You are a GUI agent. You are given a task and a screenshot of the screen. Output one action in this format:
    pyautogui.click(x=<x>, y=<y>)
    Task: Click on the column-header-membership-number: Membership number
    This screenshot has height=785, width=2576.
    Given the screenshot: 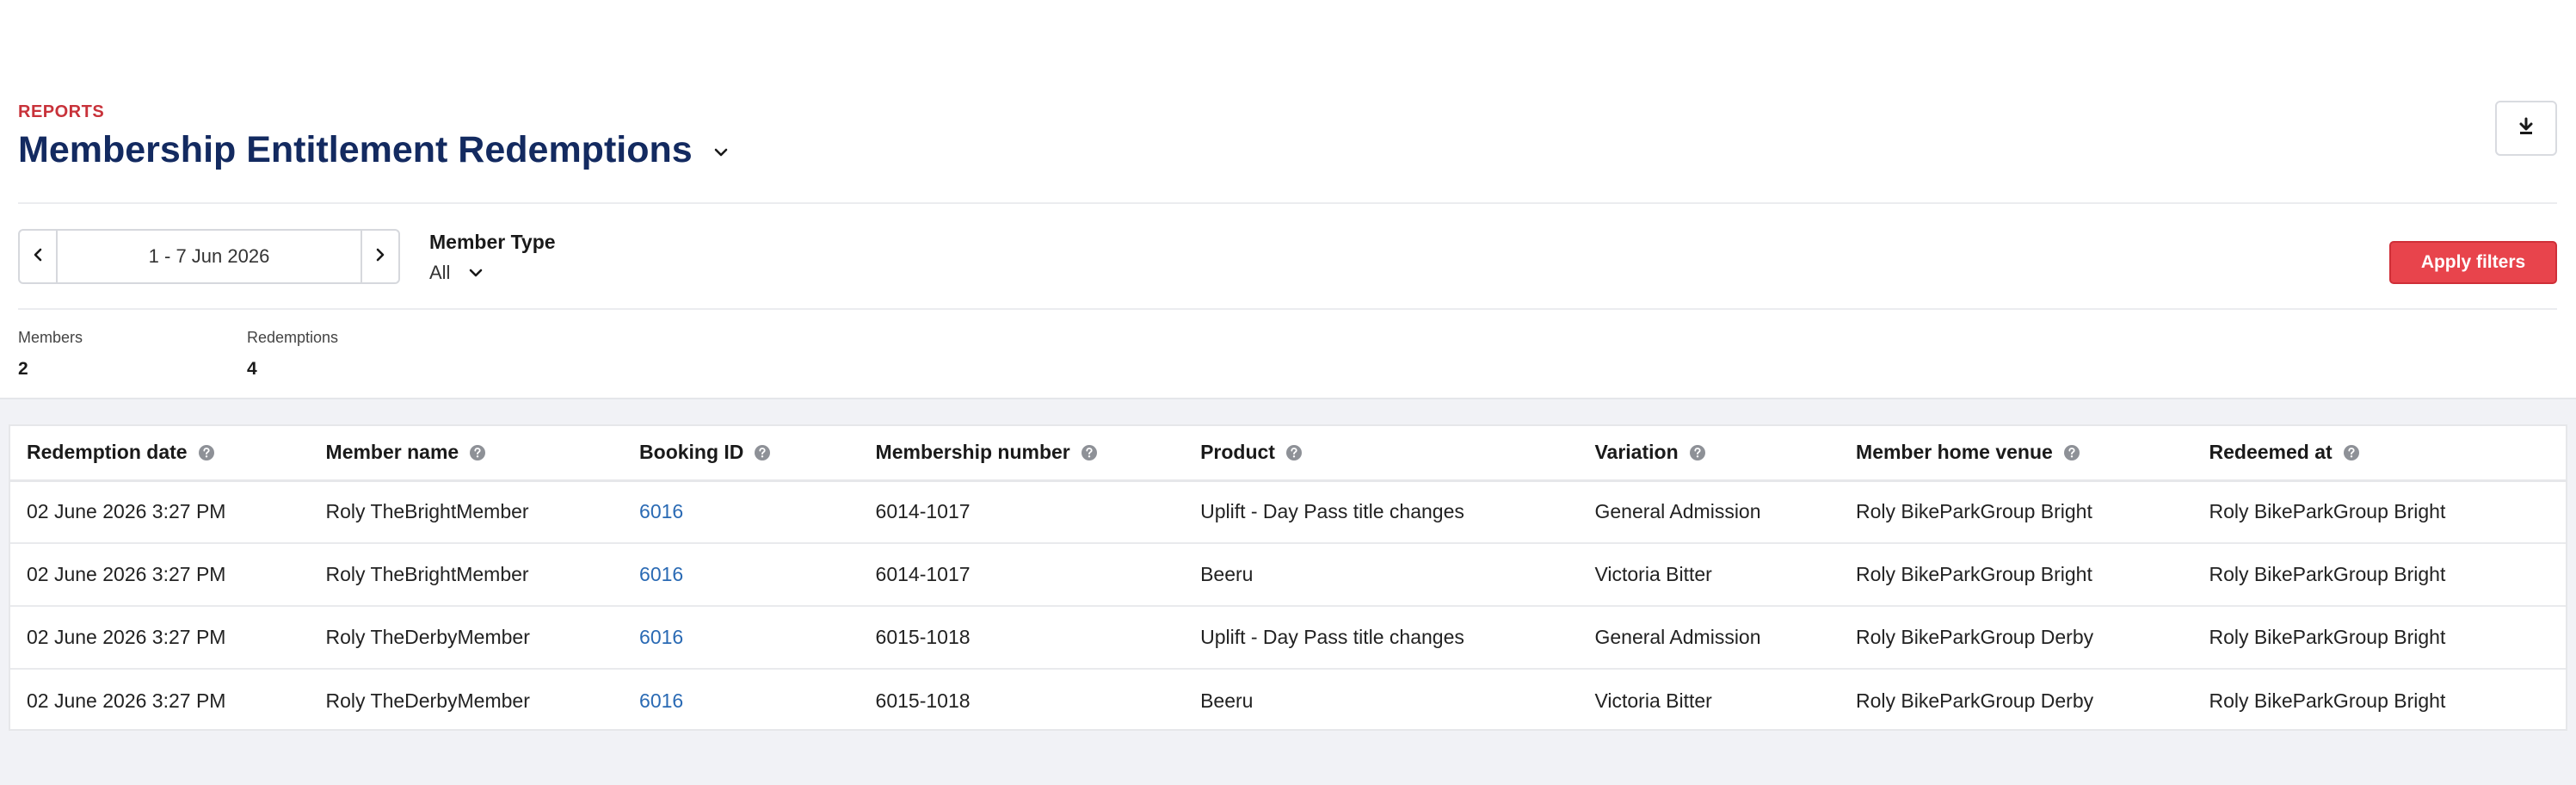 What is the action you would take?
    pyautogui.click(x=1038, y=454)
    